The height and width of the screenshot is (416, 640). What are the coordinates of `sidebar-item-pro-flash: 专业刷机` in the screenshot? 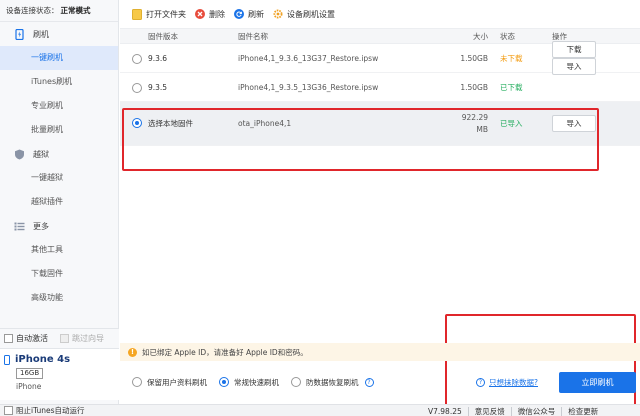 It's located at (59, 106).